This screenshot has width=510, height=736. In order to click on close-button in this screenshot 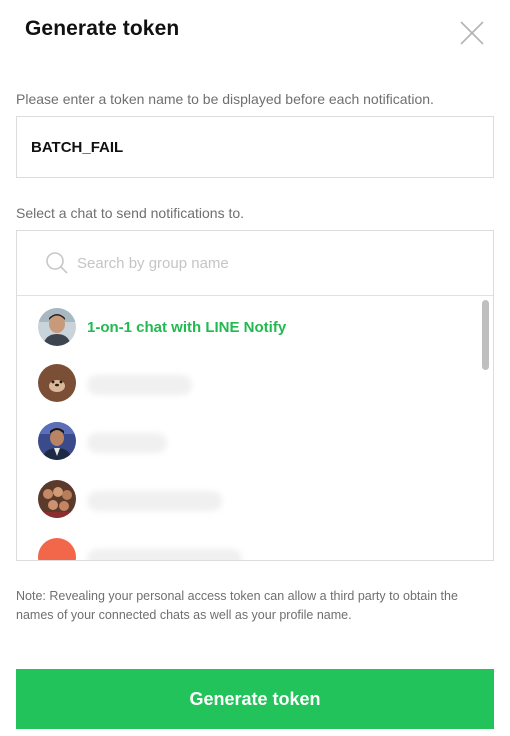, I will do `click(472, 33)`.